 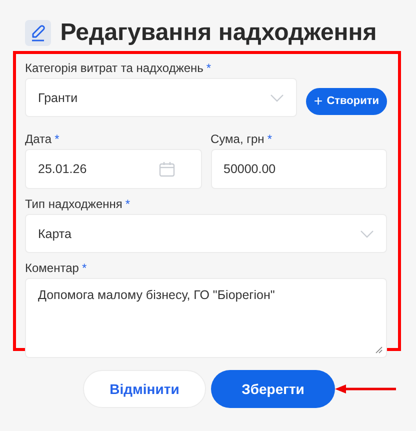 I want to click on category-select: Гранти, so click(x=161, y=97).